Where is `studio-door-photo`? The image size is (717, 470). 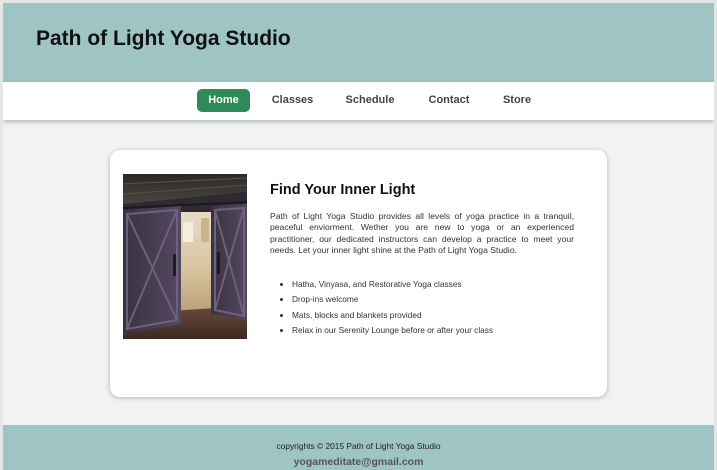 studio-door-photo is located at coordinates (185, 256).